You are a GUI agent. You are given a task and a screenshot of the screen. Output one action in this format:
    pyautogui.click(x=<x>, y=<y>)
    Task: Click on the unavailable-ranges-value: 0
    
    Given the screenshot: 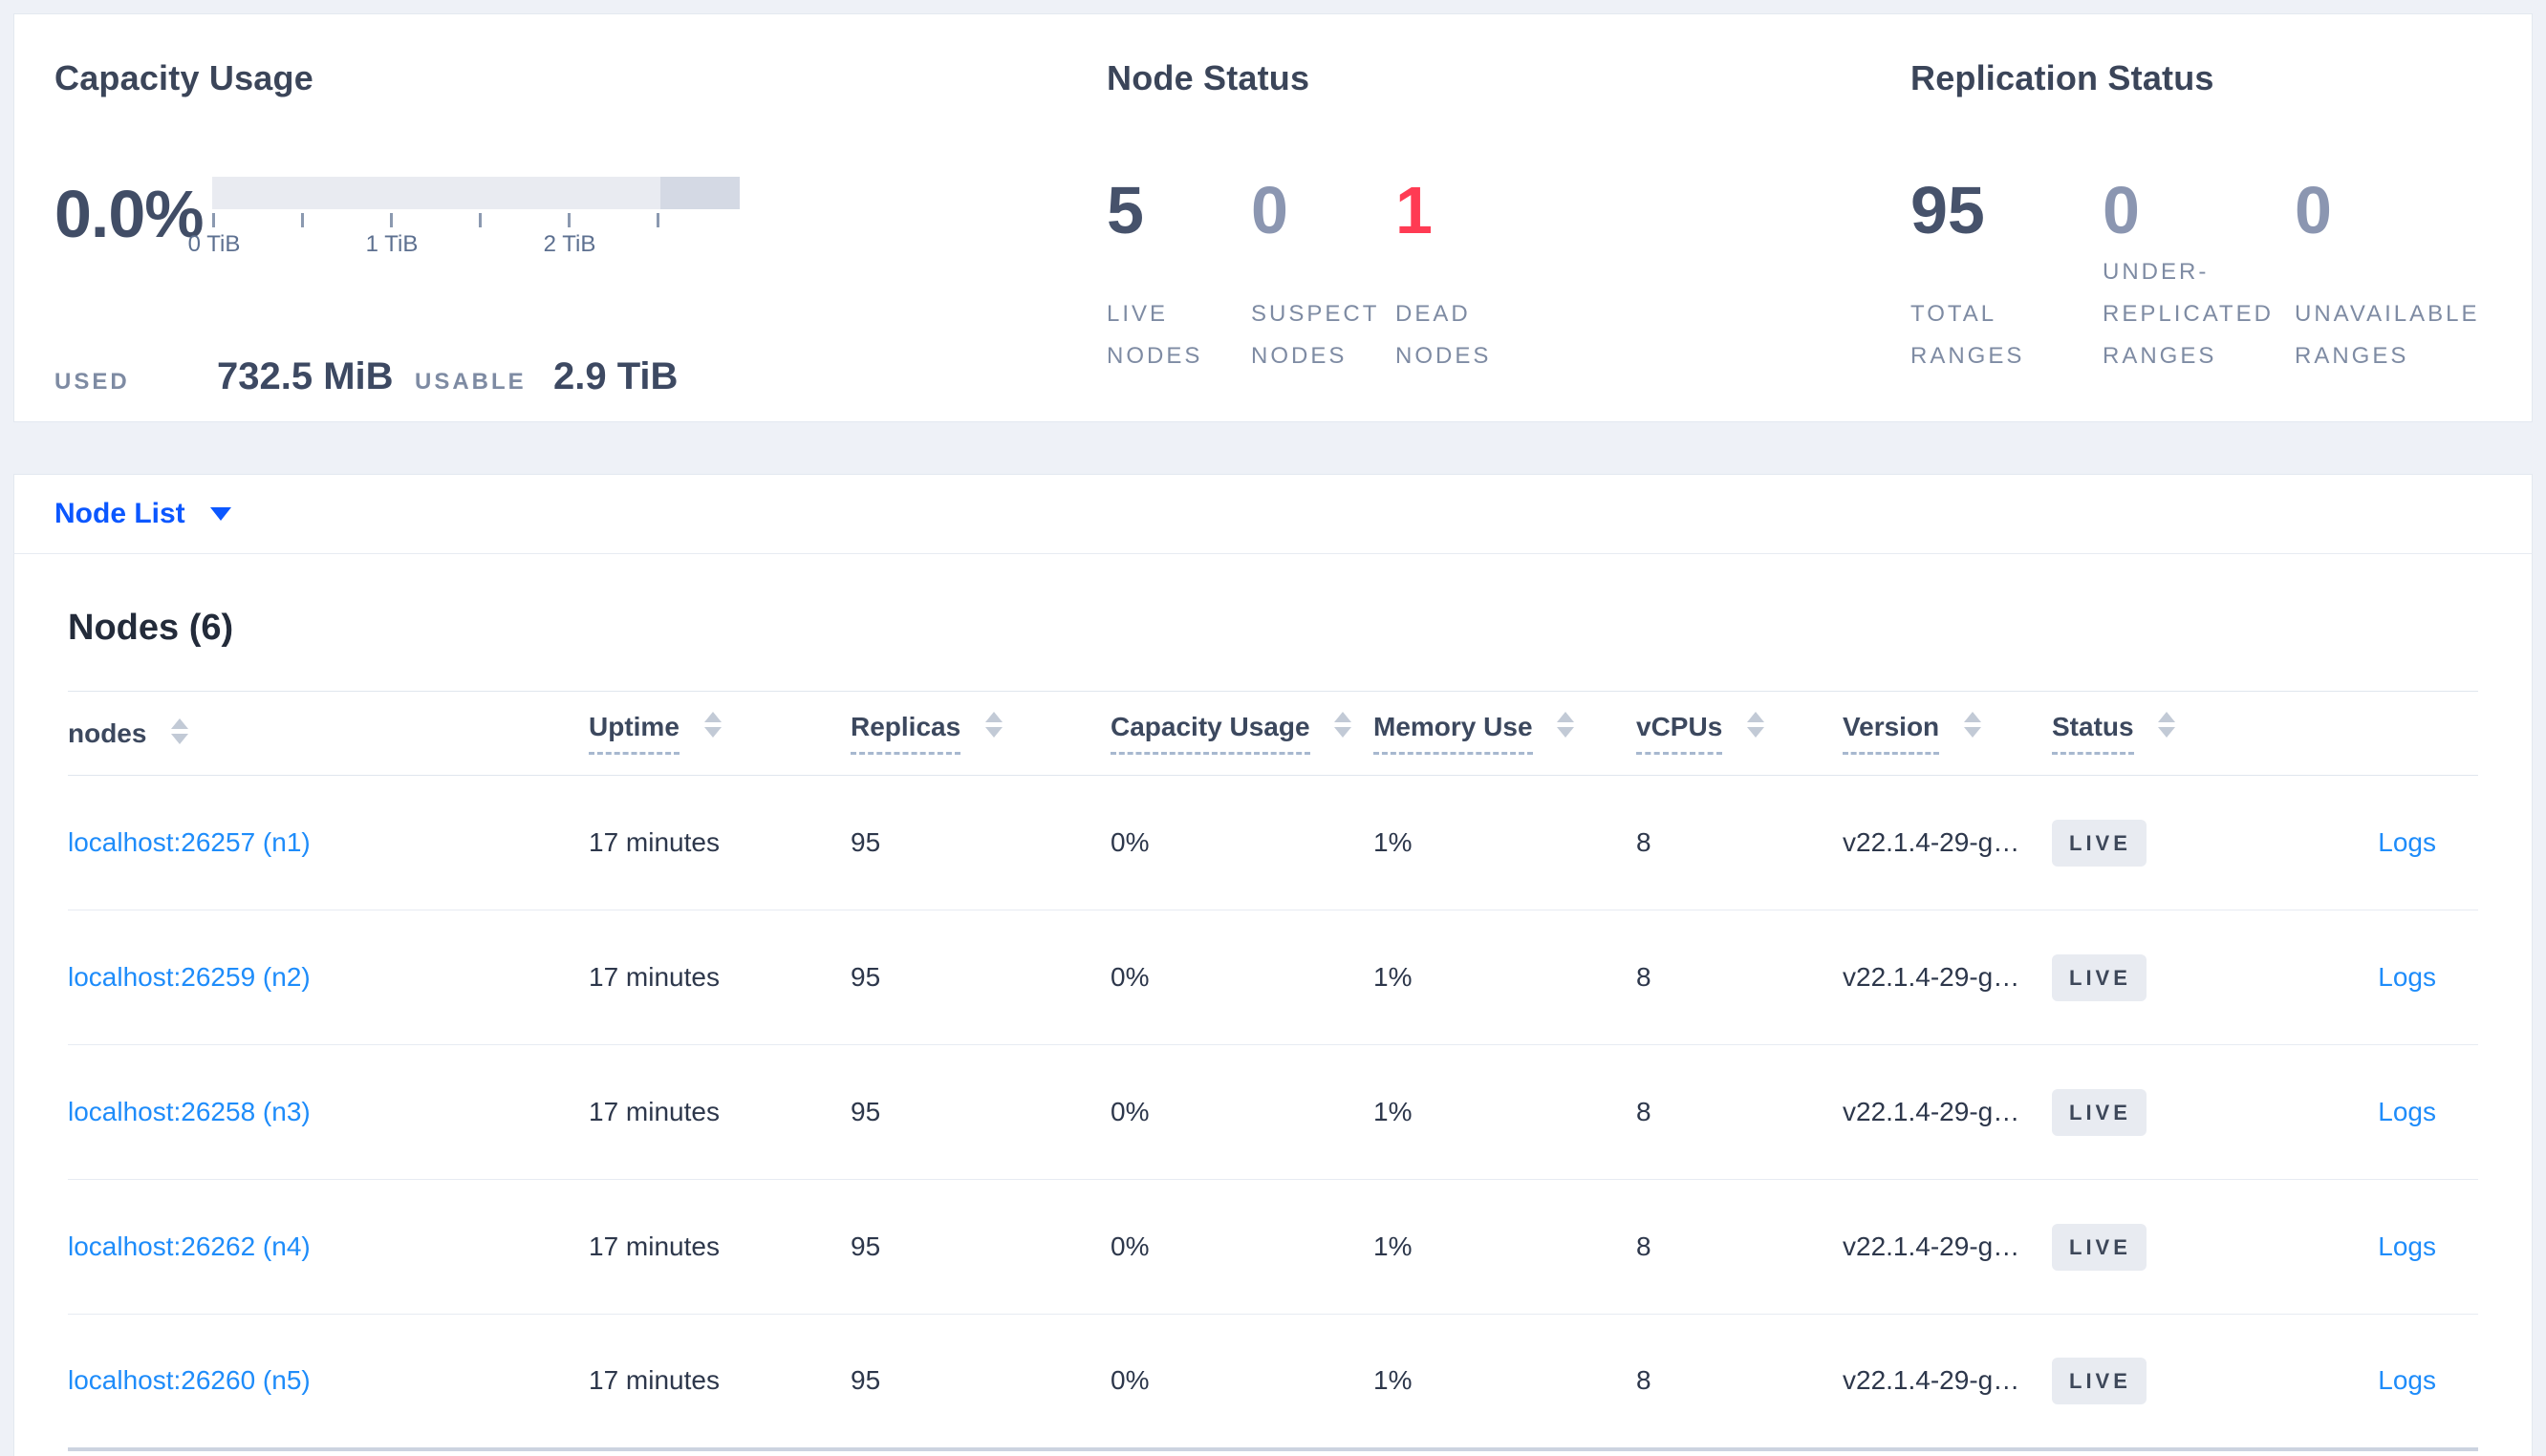 What is the action you would take?
    pyautogui.click(x=2313, y=210)
    